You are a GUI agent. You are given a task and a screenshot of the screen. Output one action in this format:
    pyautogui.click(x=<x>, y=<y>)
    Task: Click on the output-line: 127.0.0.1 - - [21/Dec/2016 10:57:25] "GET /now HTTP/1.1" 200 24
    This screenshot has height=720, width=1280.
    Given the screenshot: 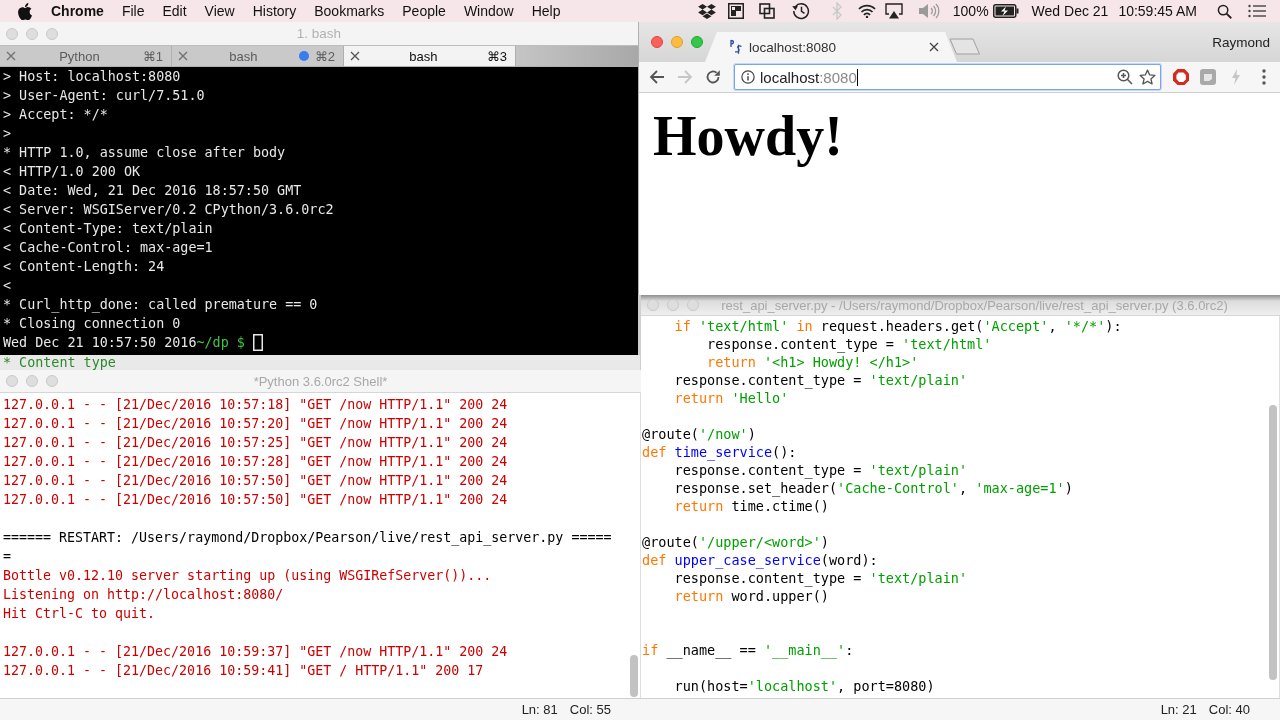 What is the action you would take?
    pyautogui.click(x=256, y=443)
    